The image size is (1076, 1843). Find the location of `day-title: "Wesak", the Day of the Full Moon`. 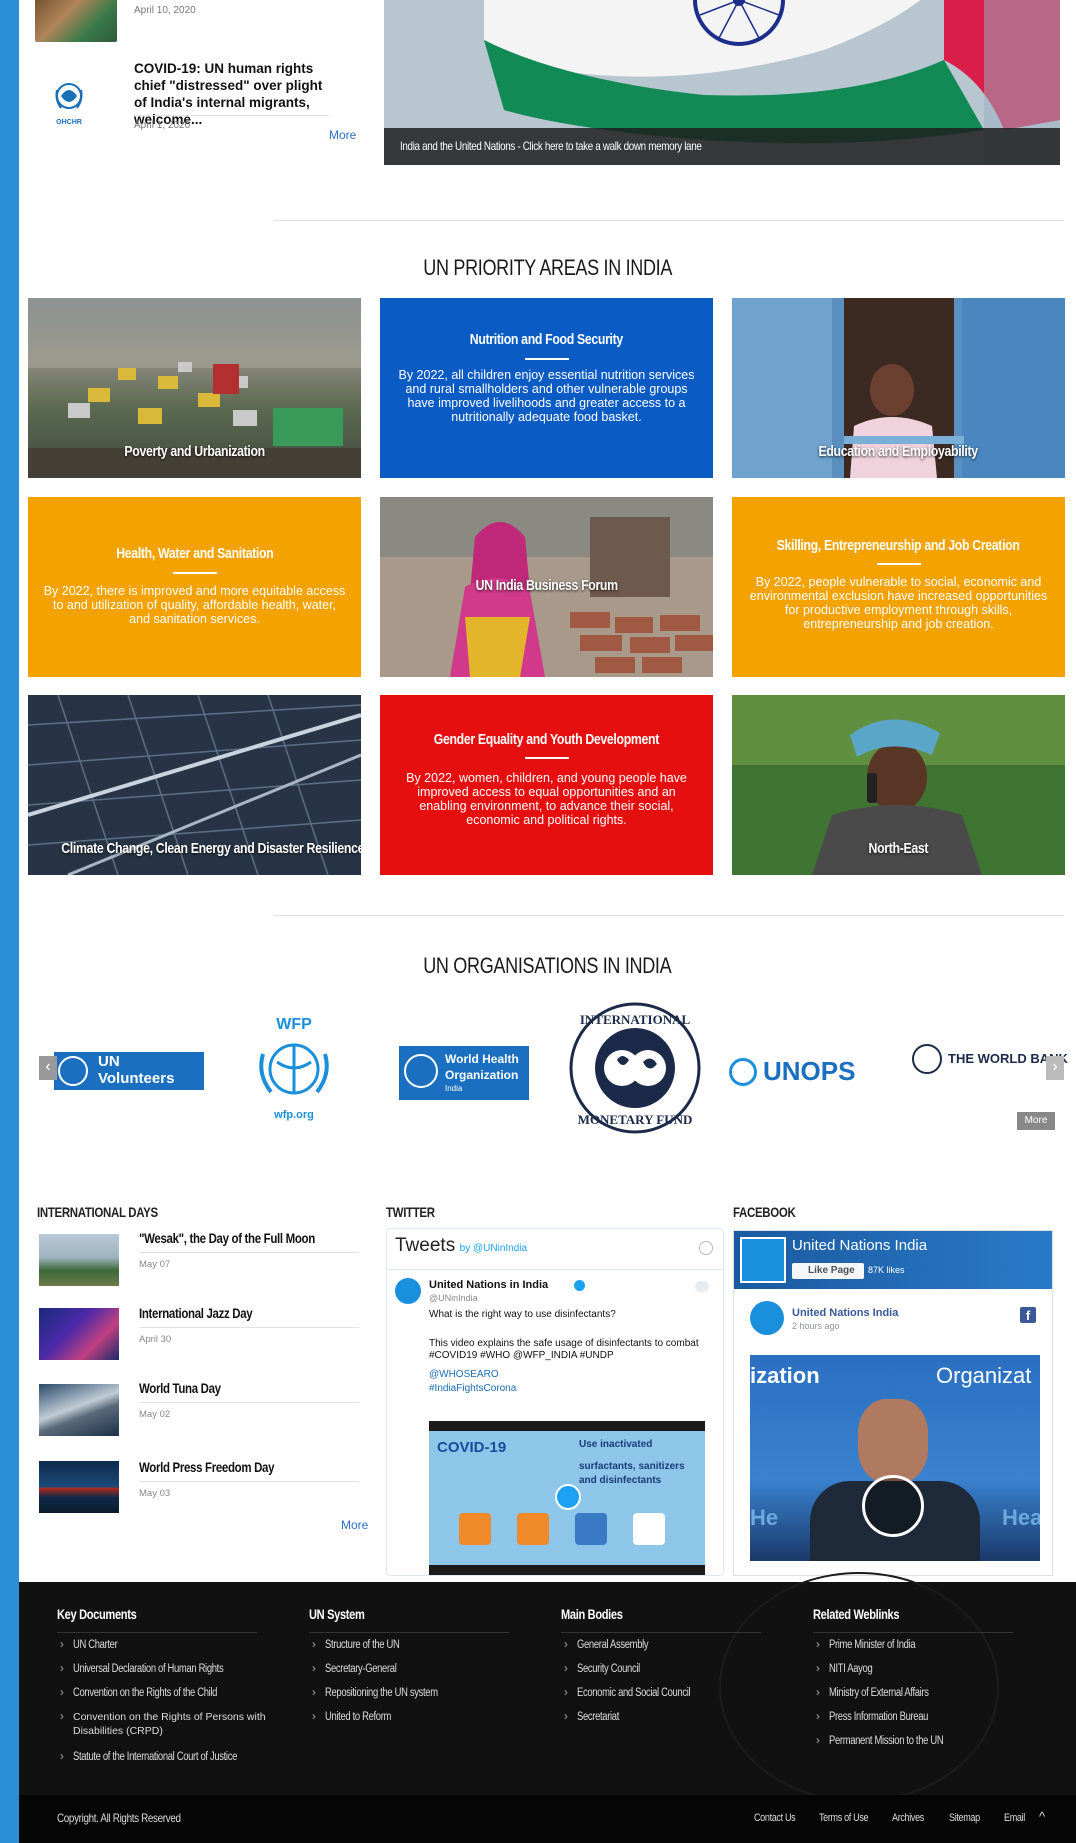

day-title: "Wesak", the Day of the Full Moon is located at coordinates (246, 1238).